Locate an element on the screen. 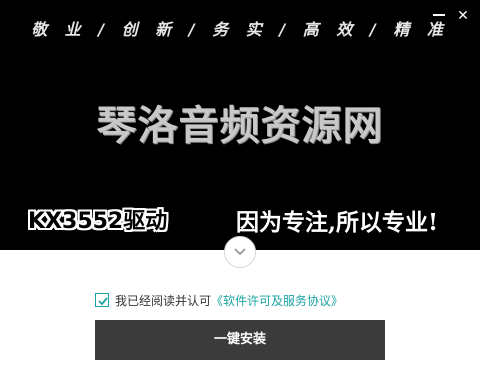 This screenshot has width=480, height=390. tagline: 因为专注,所以专业! is located at coordinates (337, 222).